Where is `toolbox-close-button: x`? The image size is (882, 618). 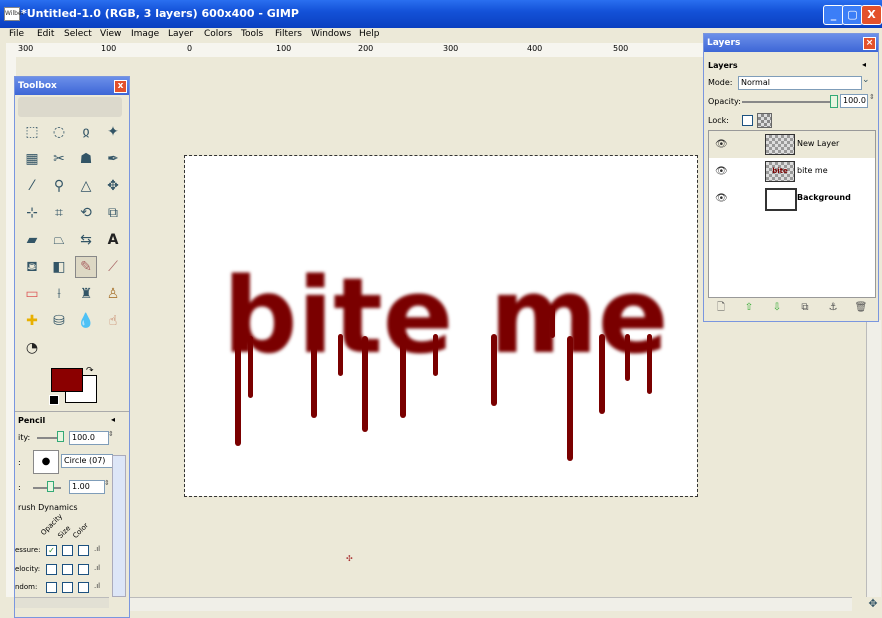 toolbox-close-button: x is located at coordinates (120, 86).